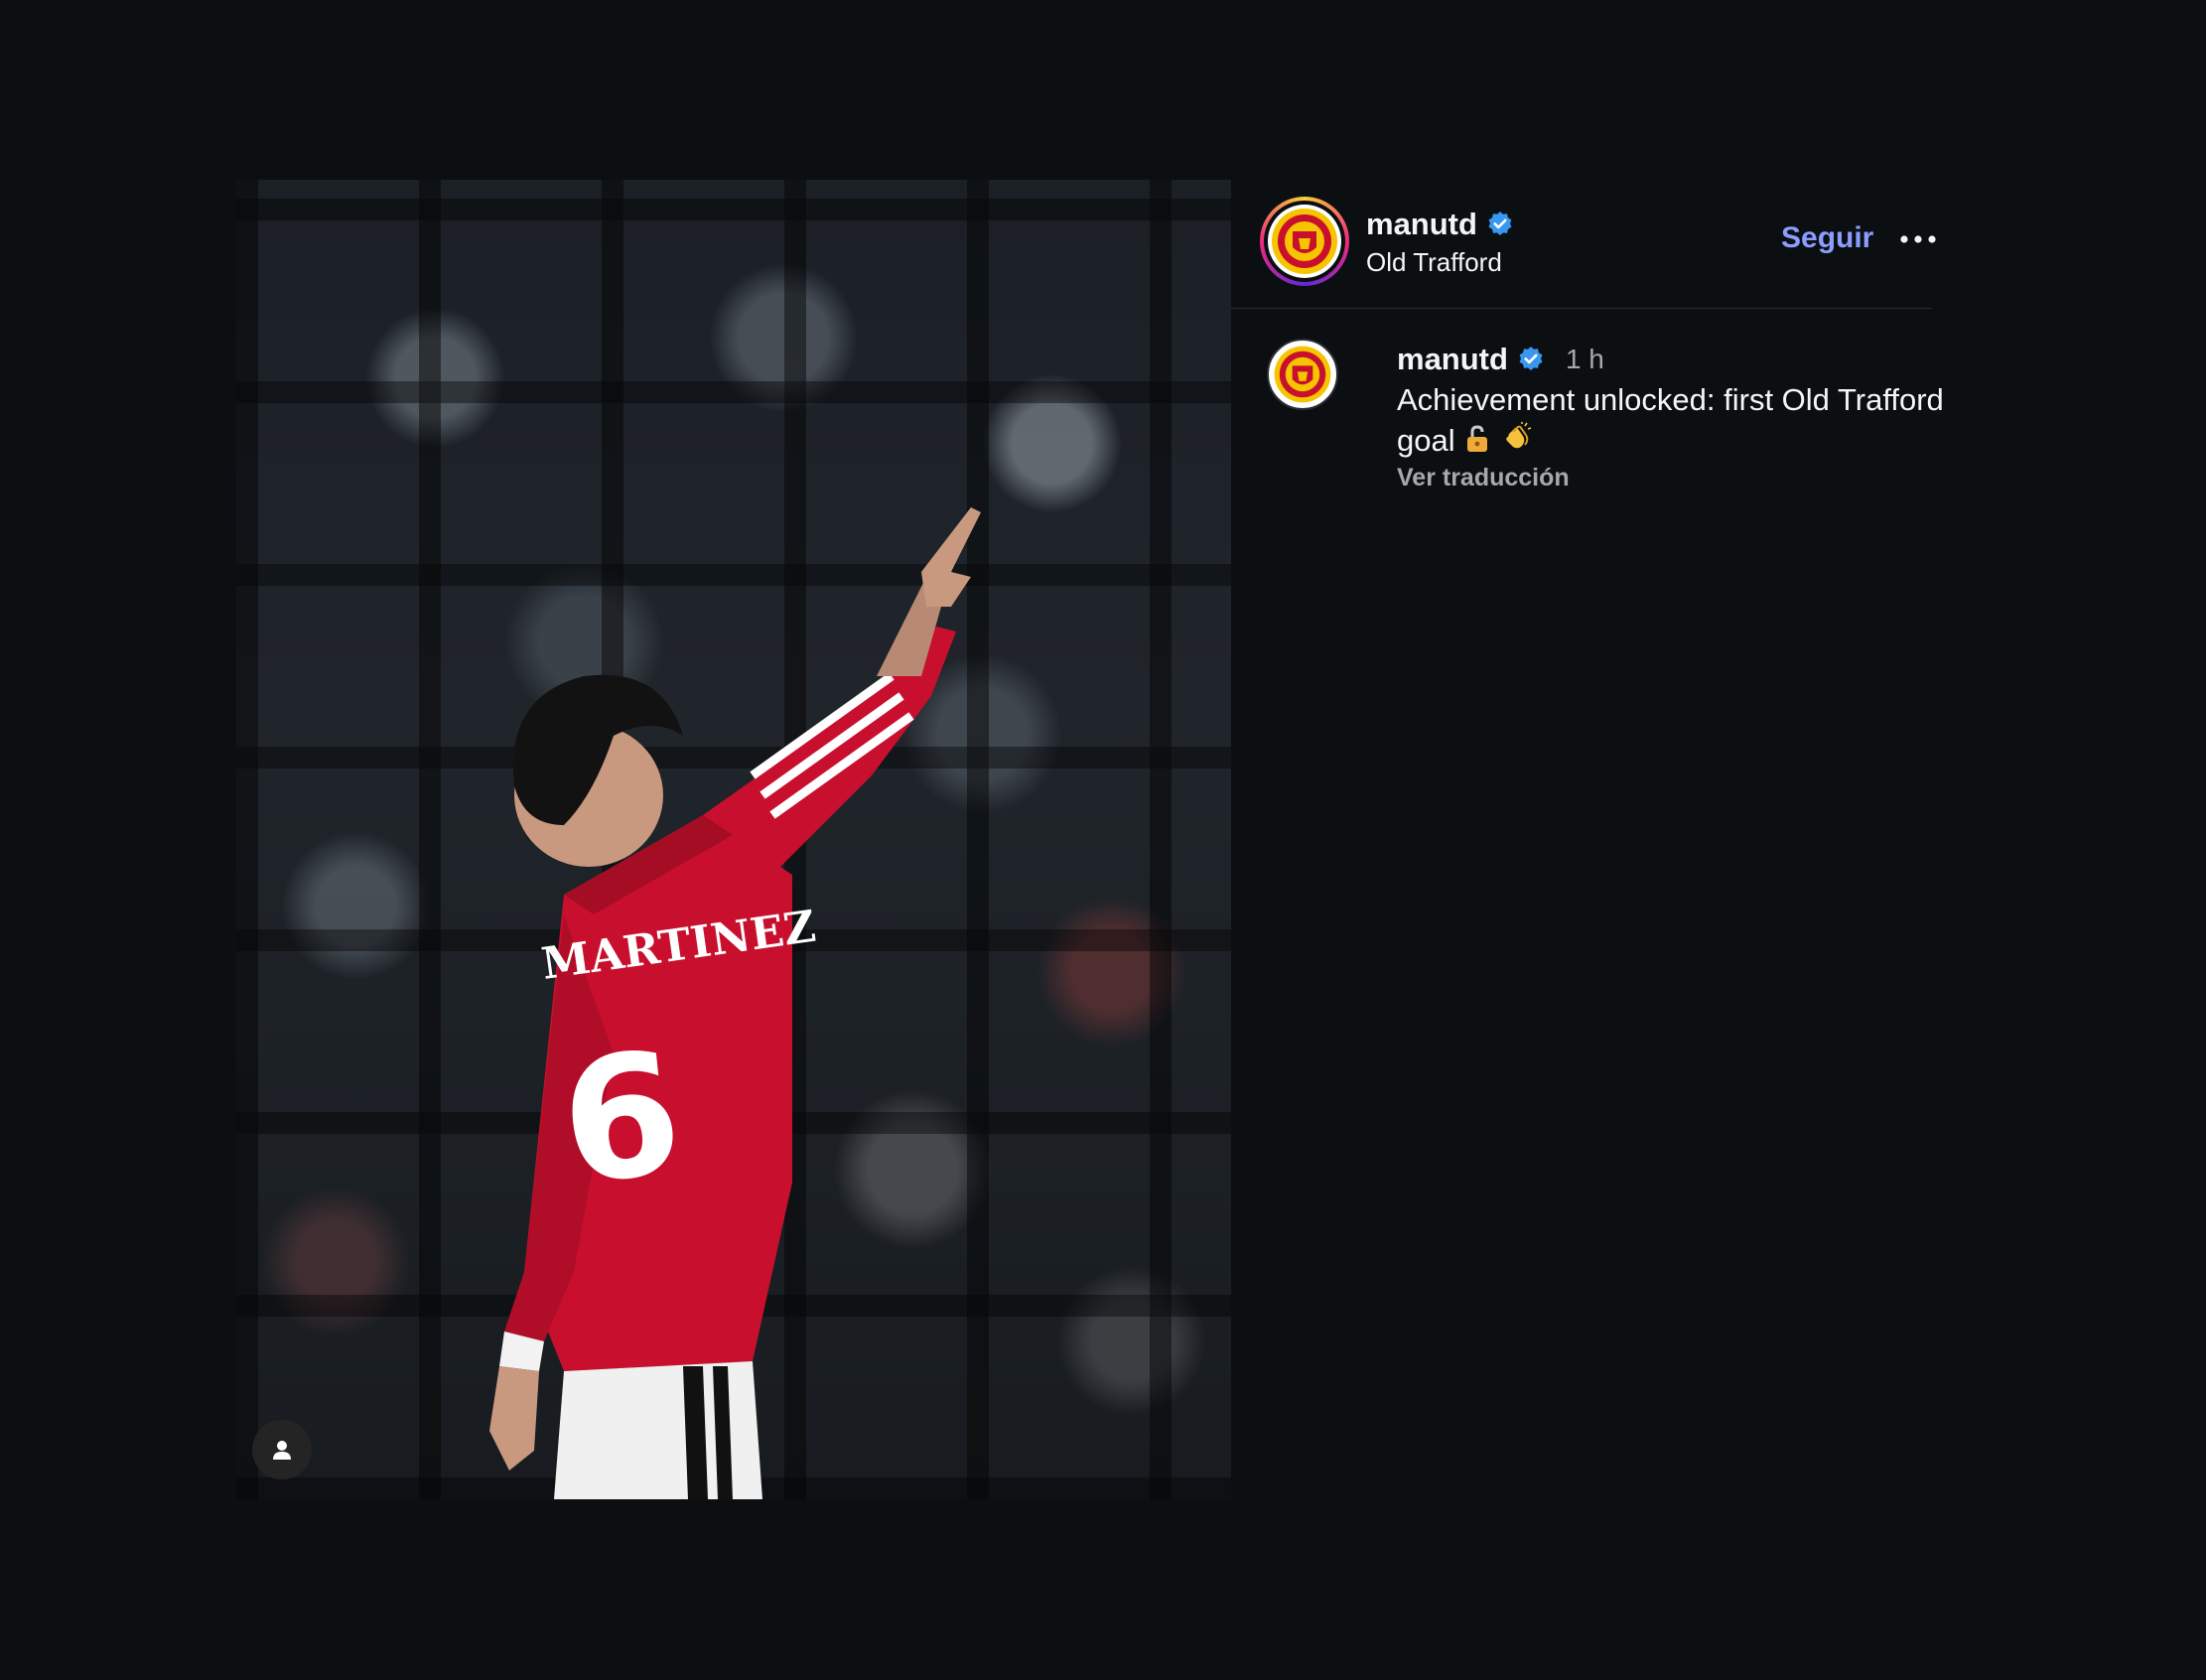 This screenshot has height=1680, width=2206. What do you see at coordinates (1675, 359) in the screenshot?
I see `caption-head: manutd 1 h` at bounding box center [1675, 359].